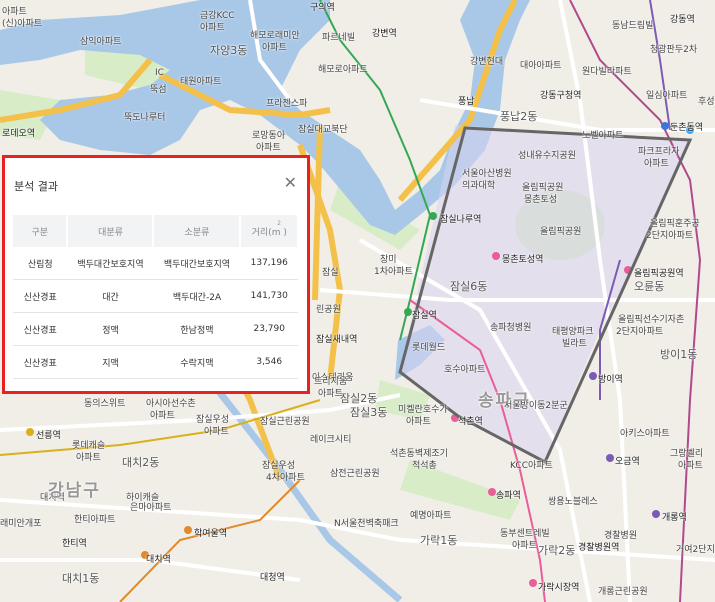  I want to click on map-label: 예명아파트, so click(431, 516).